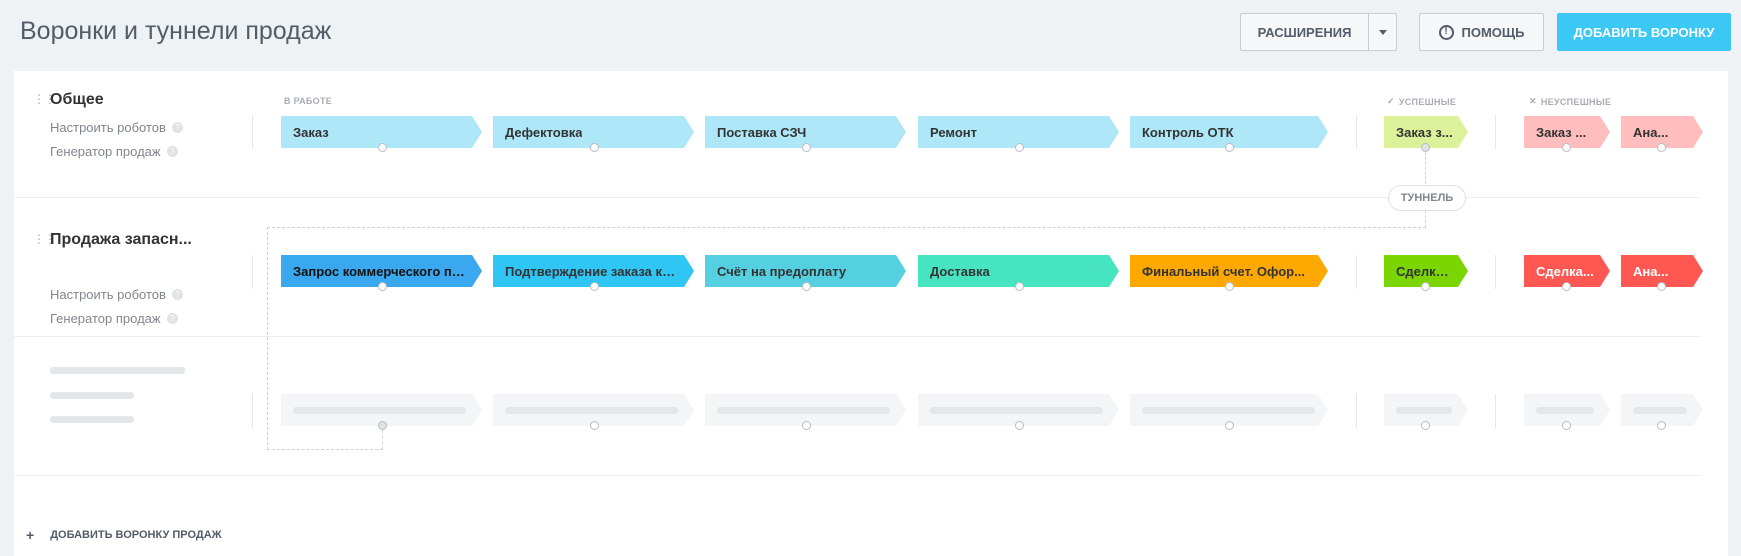 The image size is (1741, 556). I want to click on stage-label: Дефектовка, so click(544, 132).